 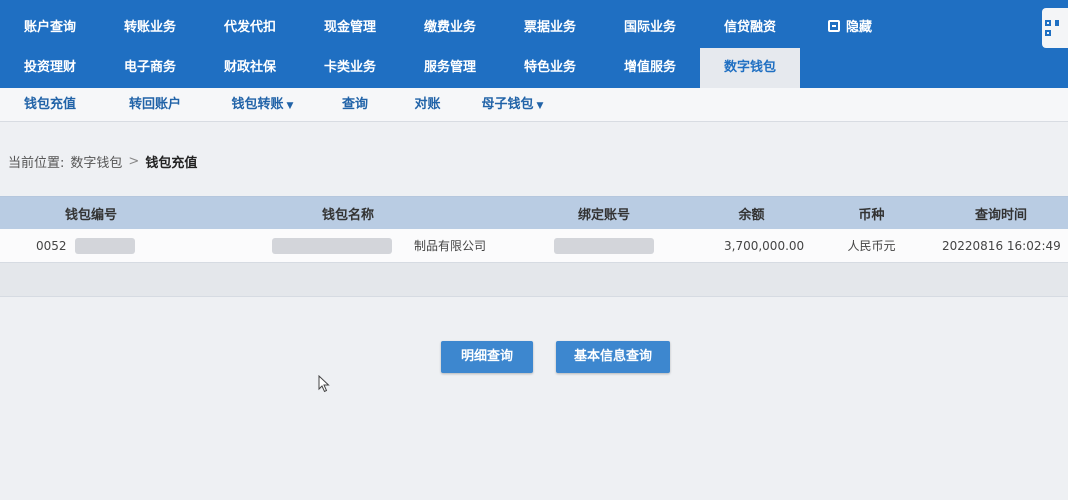 What do you see at coordinates (550, 68) in the screenshot?
I see `nav-special: 特色业务` at bounding box center [550, 68].